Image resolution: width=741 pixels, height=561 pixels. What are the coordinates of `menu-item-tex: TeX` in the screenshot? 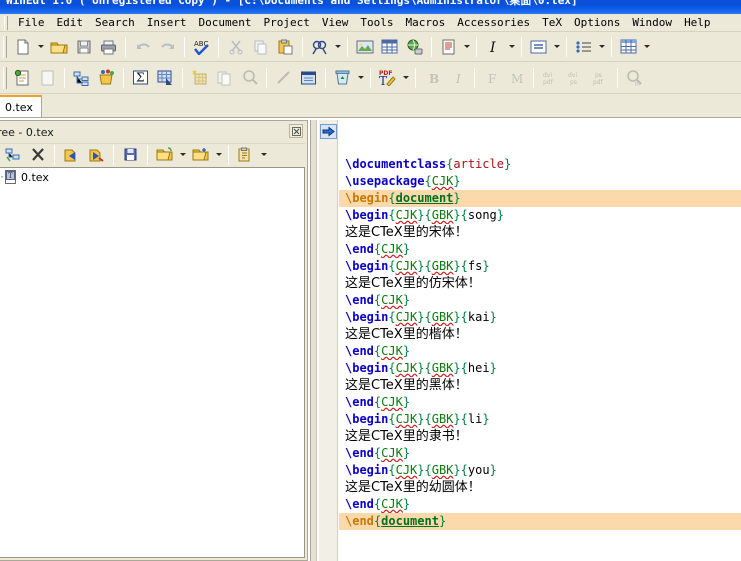 It's located at (552, 22).